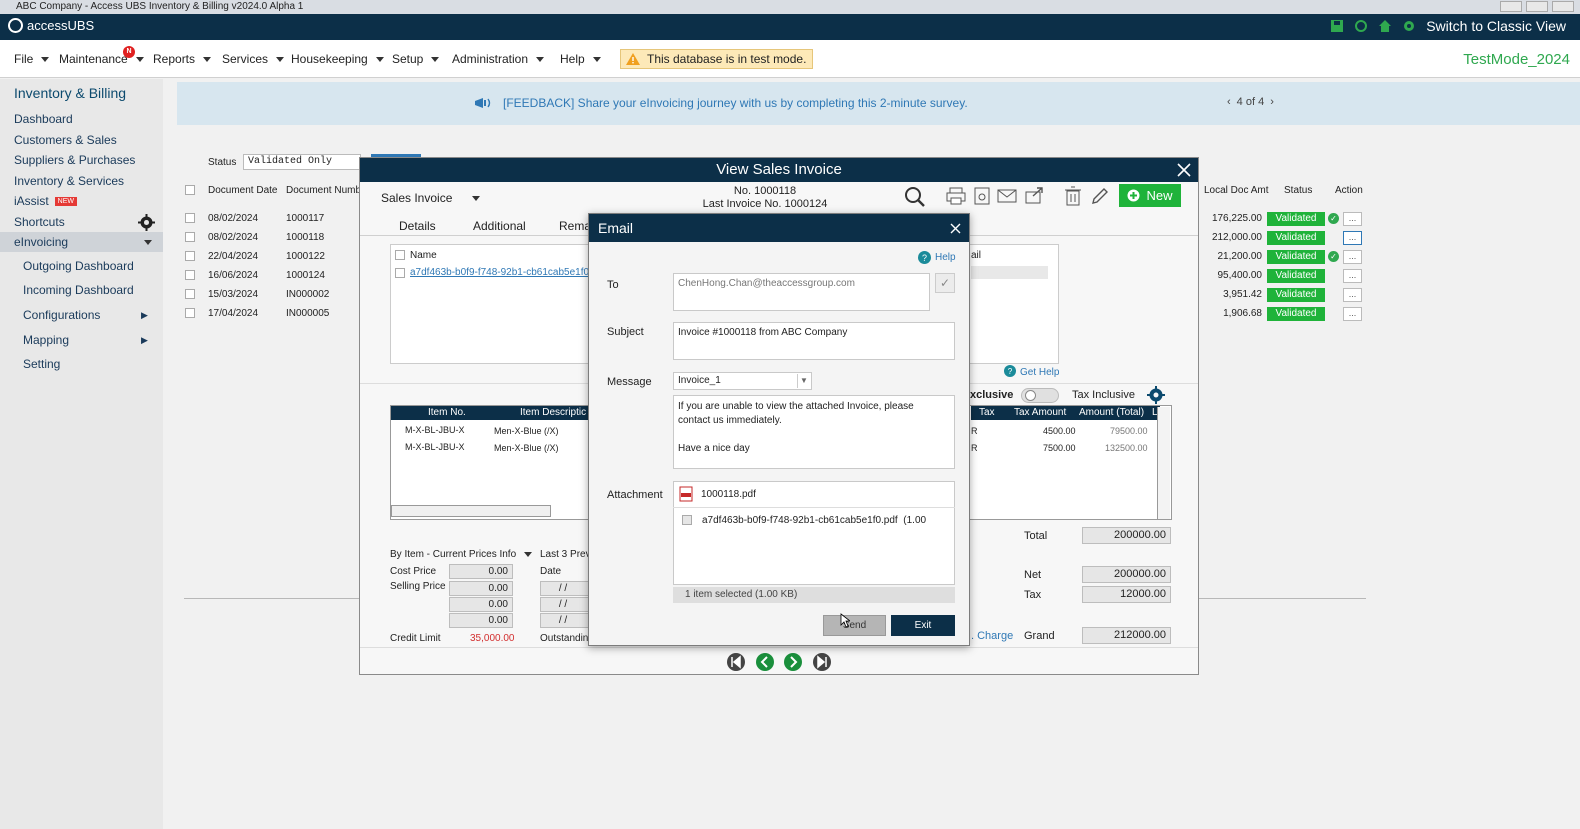 The image size is (1580, 829). I want to click on preview-icon, so click(982, 196).